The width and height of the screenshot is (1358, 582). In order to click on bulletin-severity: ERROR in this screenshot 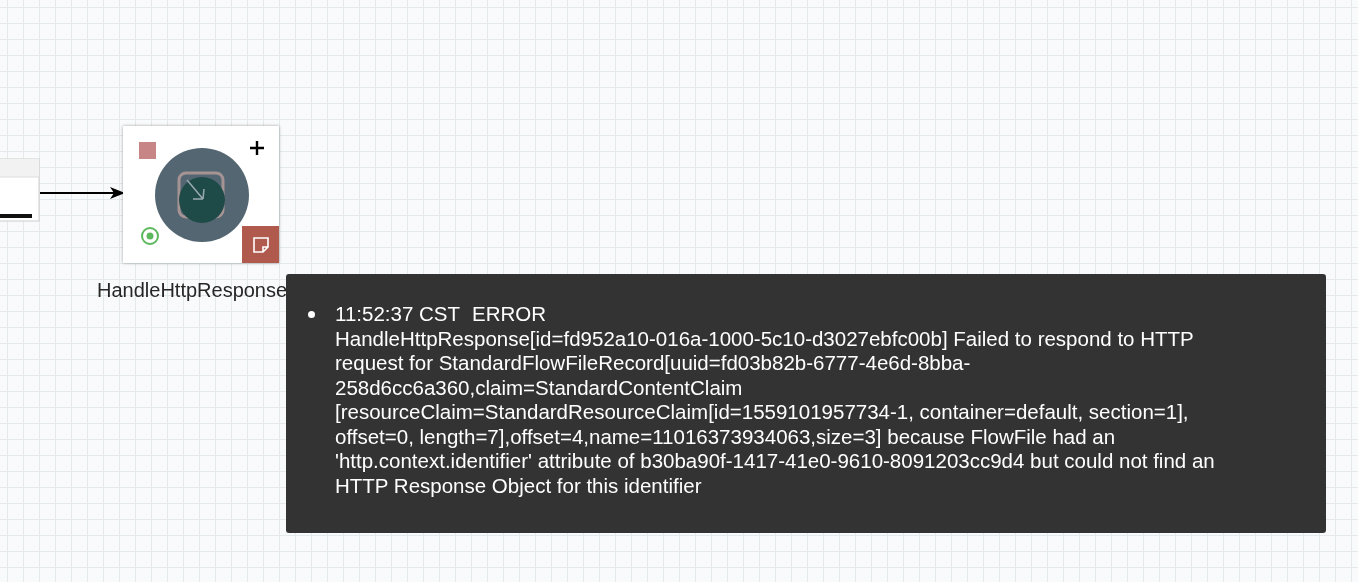, I will do `click(509, 314)`.